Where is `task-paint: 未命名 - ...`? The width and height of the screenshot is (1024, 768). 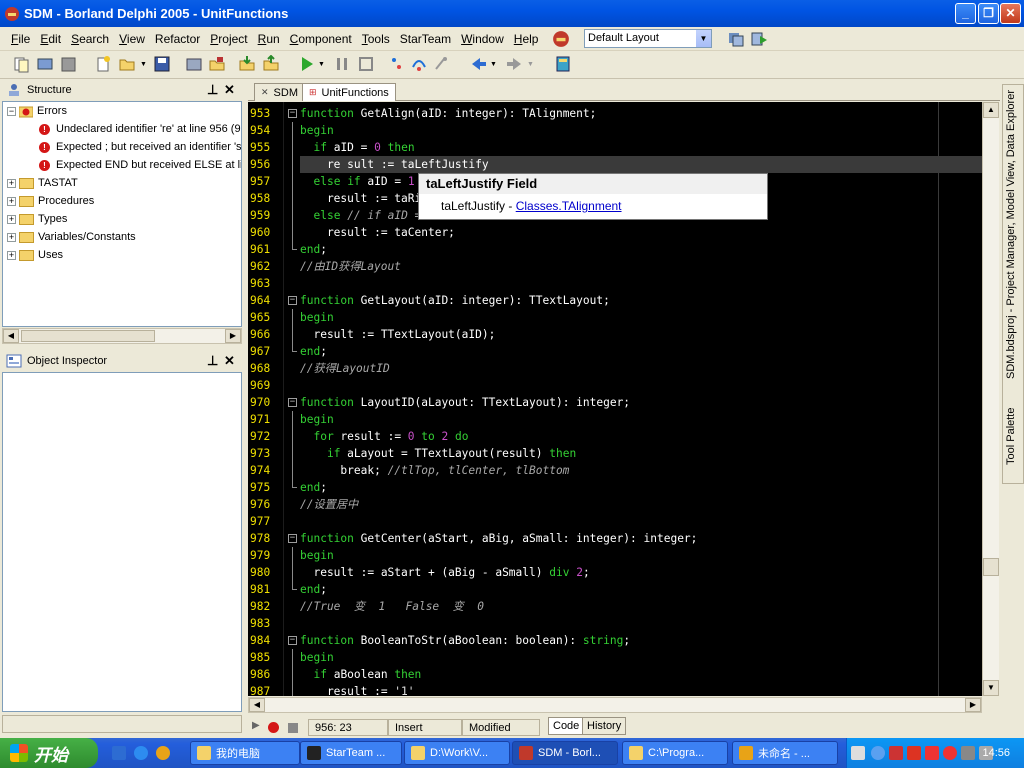
task-paint: 未命名 - ... is located at coordinates (785, 753).